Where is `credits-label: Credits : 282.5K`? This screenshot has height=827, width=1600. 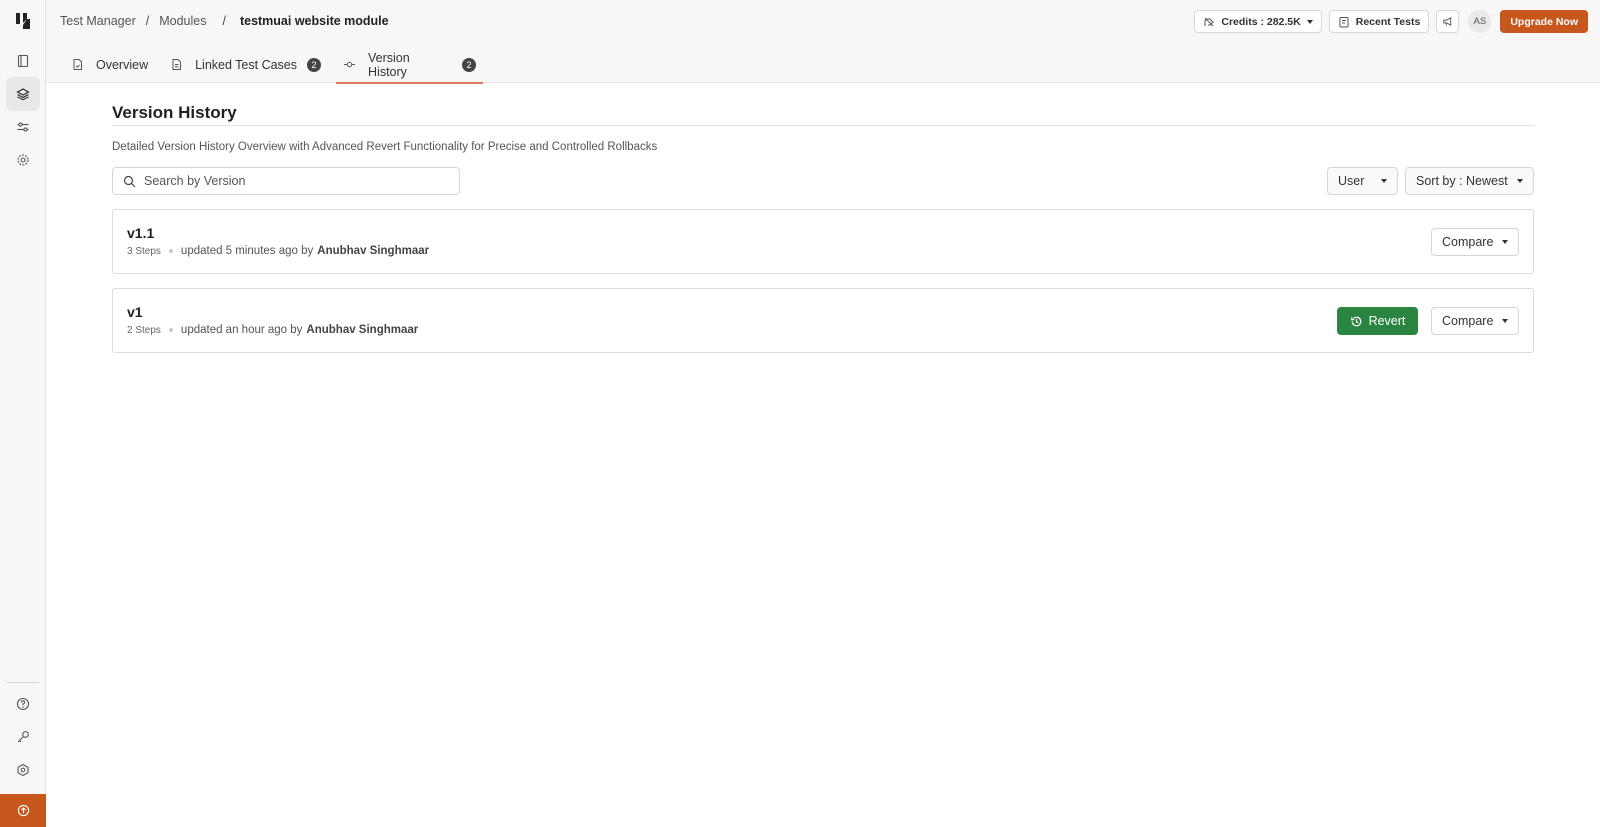
credits-label: Credits : 282.5K is located at coordinates (1261, 21).